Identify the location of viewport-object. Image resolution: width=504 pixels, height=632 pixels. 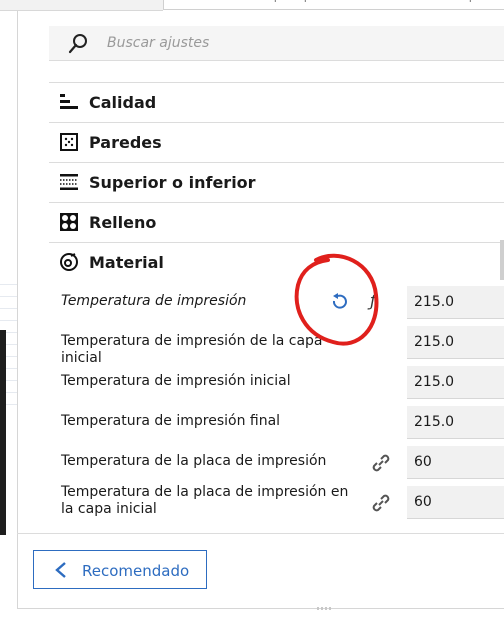
(3, 432).